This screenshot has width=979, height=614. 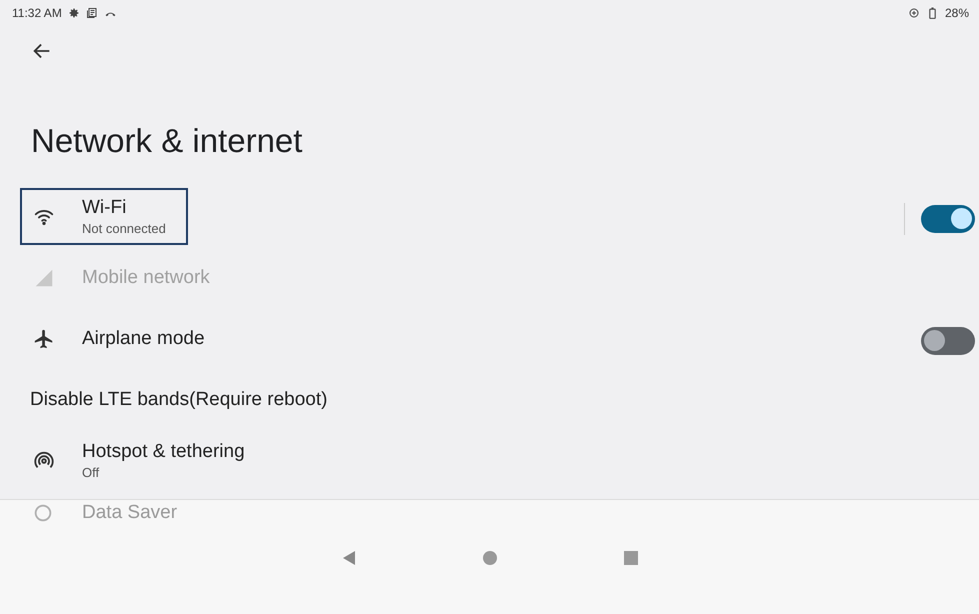 What do you see at coordinates (490, 558) in the screenshot?
I see `home-nav-button` at bounding box center [490, 558].